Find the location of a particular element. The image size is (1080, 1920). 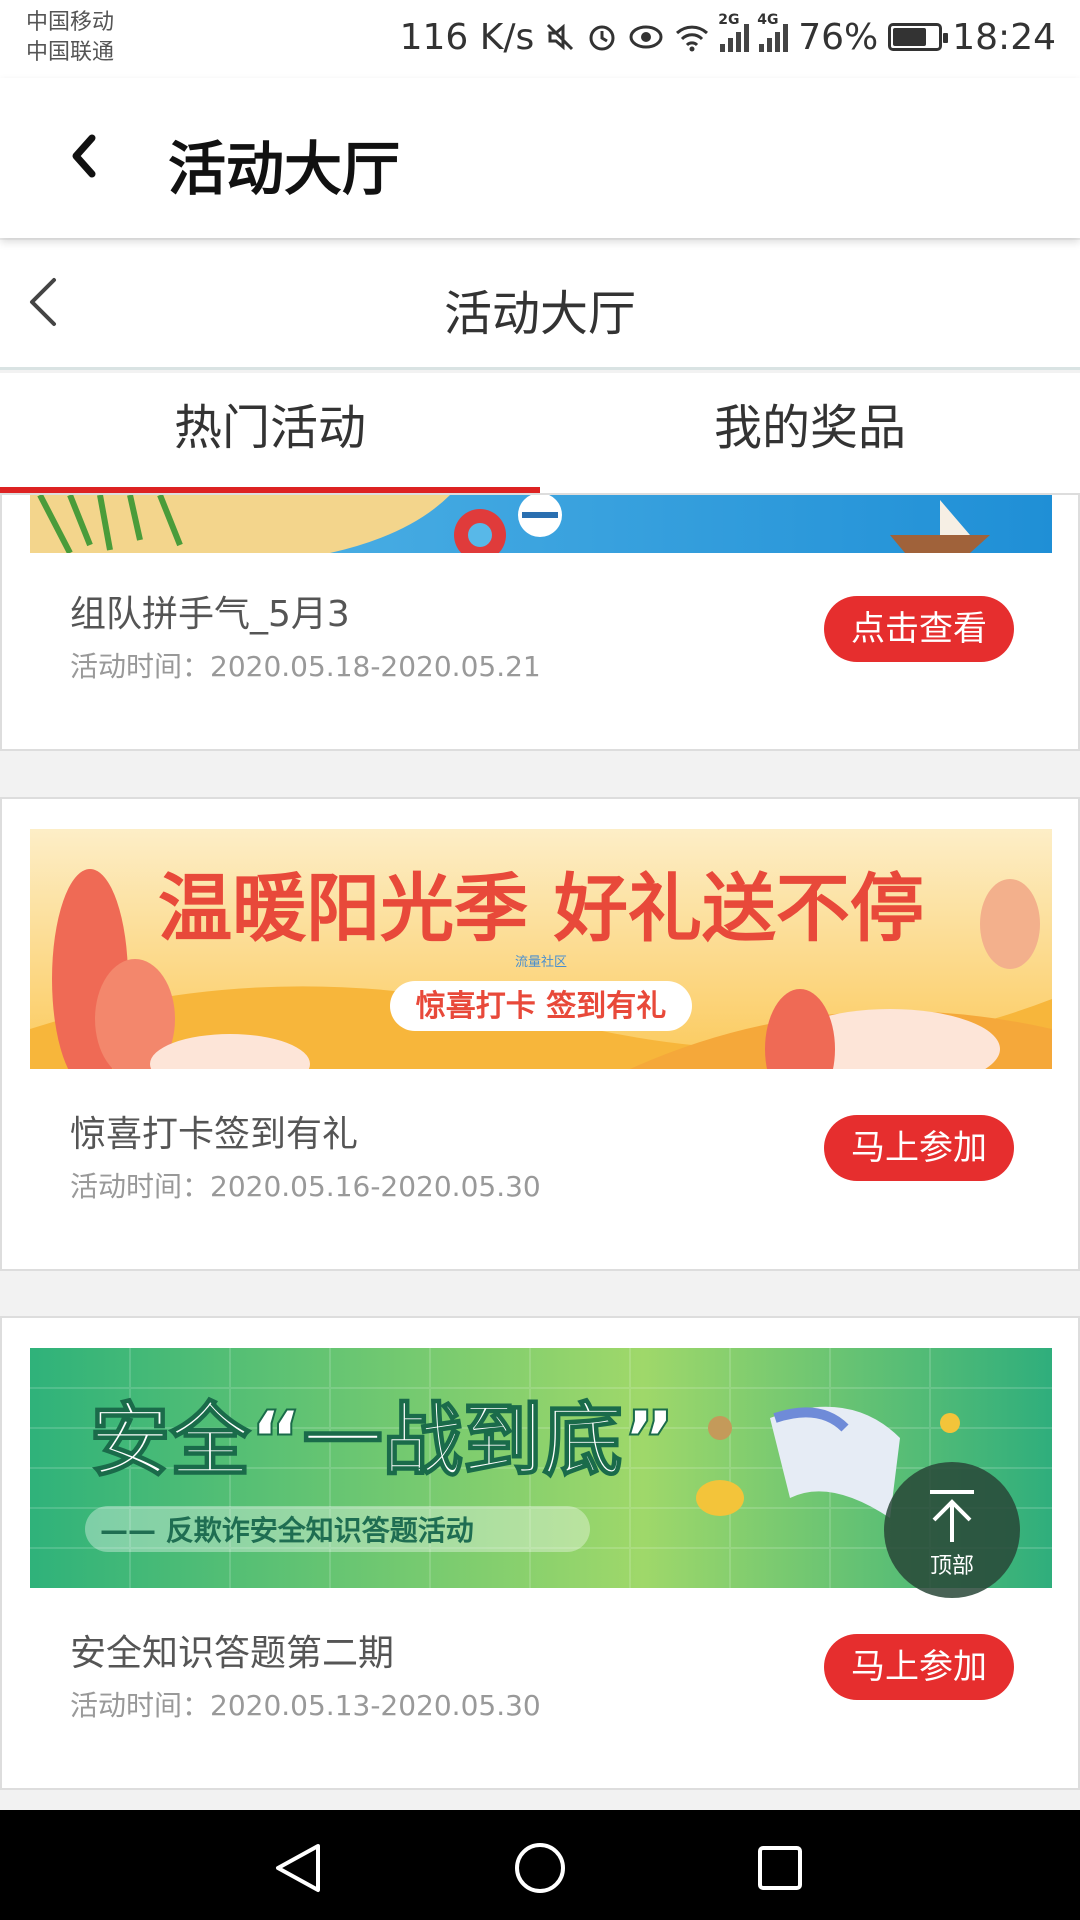

activity-title: 惊喜打卡签到有礼 is located at coordinates (214, 1134).